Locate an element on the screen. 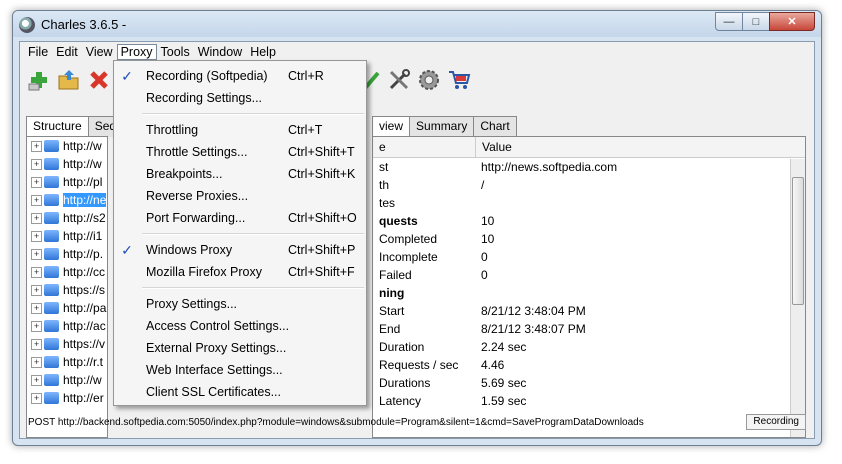  compose-button is located at coordinates (459, 80).